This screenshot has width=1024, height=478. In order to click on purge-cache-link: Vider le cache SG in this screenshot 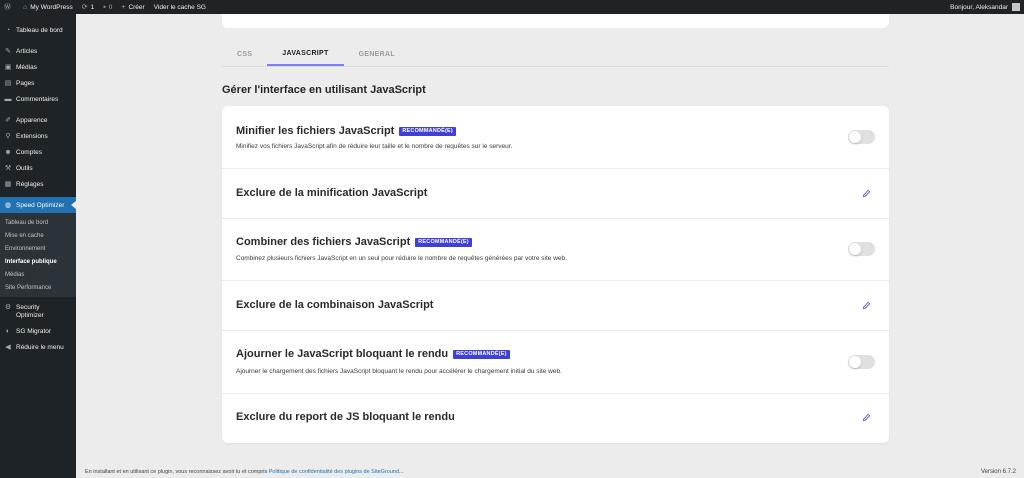, I will do `click(180, 7)`.